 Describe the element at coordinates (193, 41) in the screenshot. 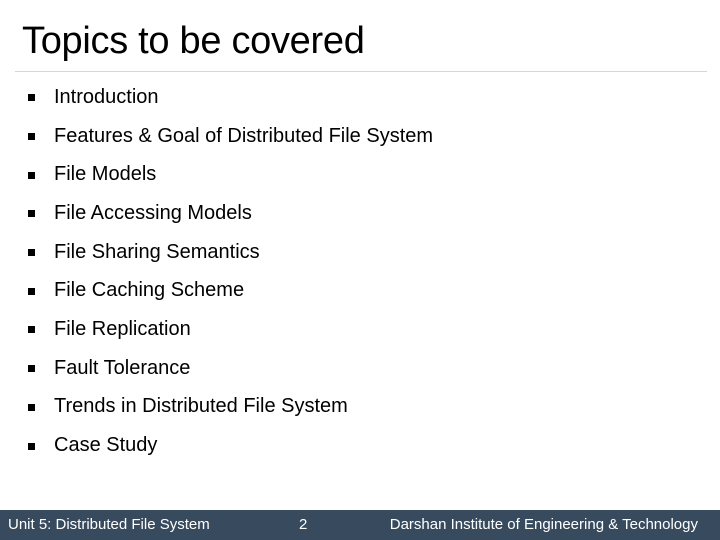

I see `slide-title: Topics to be covered` at that location.